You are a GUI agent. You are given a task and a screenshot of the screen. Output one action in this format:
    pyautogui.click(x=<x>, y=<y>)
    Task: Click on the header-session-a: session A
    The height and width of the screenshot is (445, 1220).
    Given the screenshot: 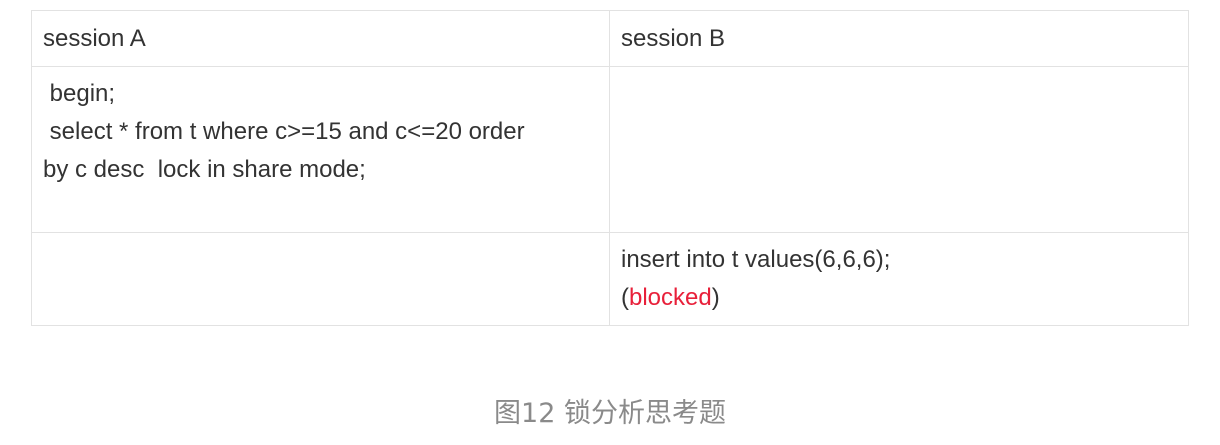 What is the action you would take?
    pyautogui.click(x=320, y=38)
    